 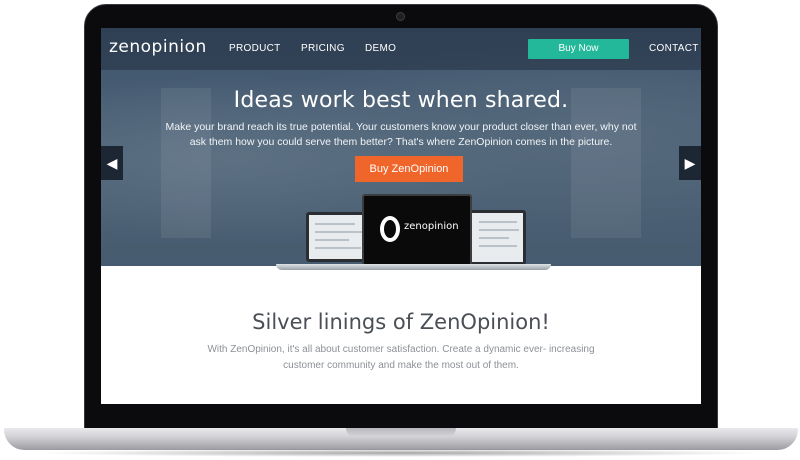 What do you see at coordinates (255, 48) in the screenshot?
I see `nav-link-product: PRODUCT` at bounding box center [255, 48].